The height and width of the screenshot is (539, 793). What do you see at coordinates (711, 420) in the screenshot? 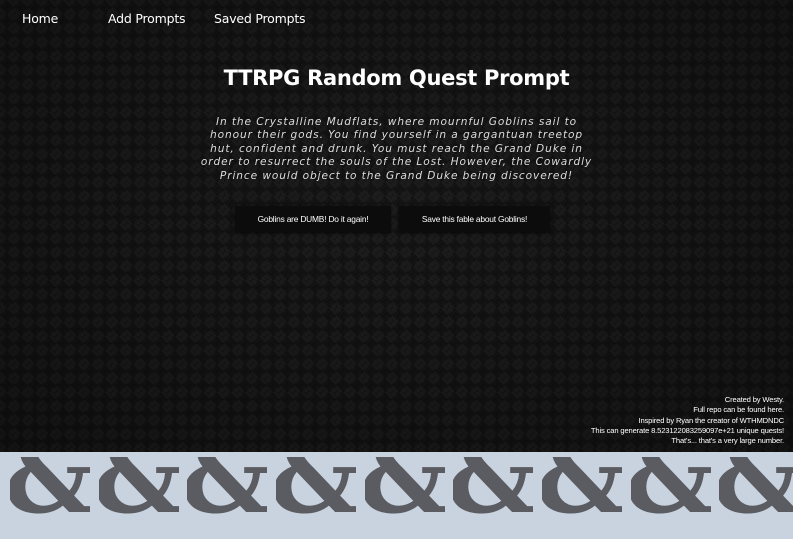
I see `credit-inspired-by: Inspired by Ryan the creator of WTHMDNDC` at bounding box center [711, 420].